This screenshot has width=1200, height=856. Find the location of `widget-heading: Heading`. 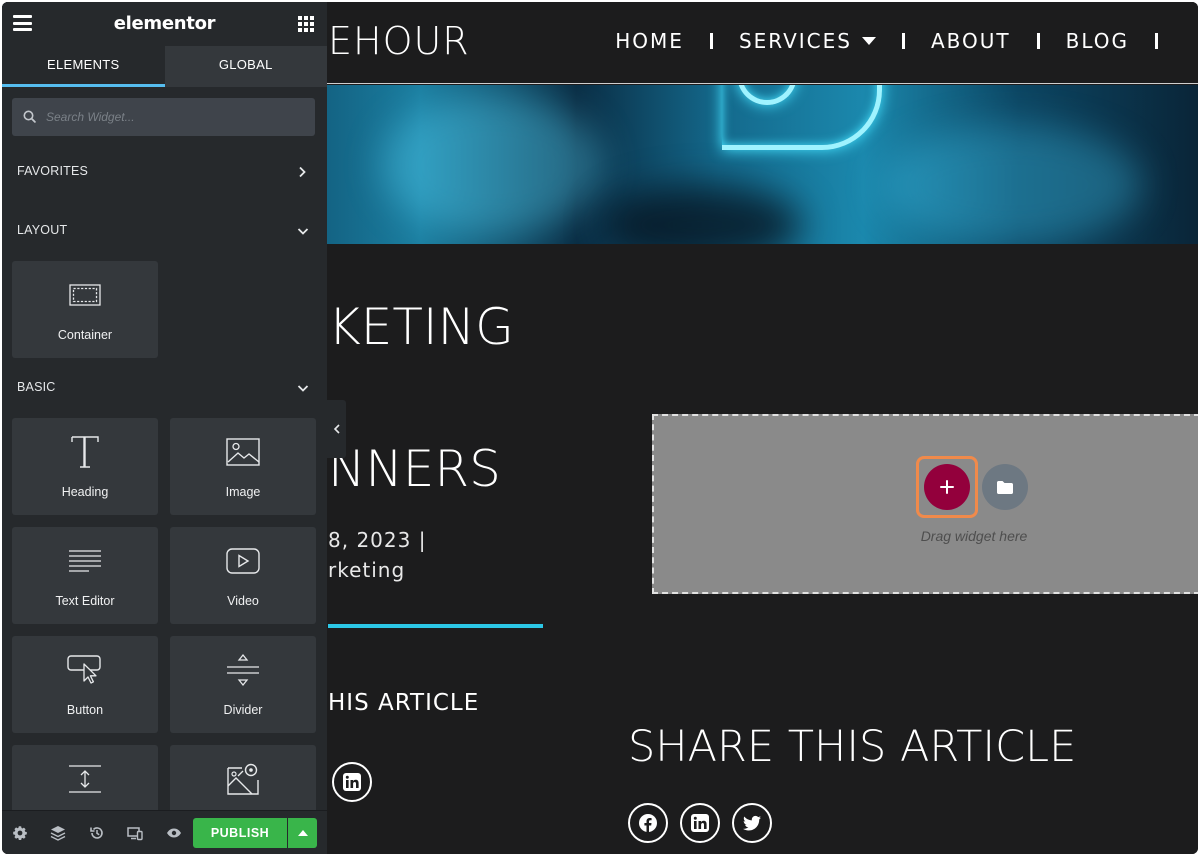

widget-heading: Heading is located at coordinates (85, 466).